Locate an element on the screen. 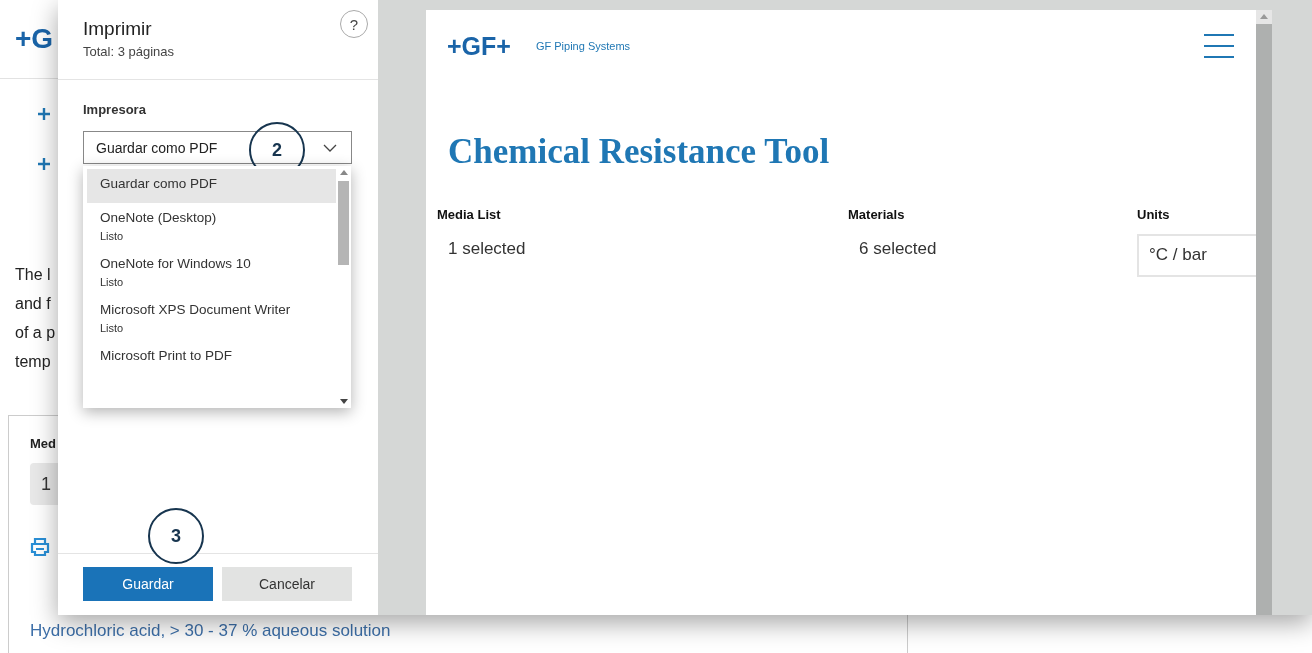  page-title: Chemical Resistance Tool is located at coordinates (639, 152).